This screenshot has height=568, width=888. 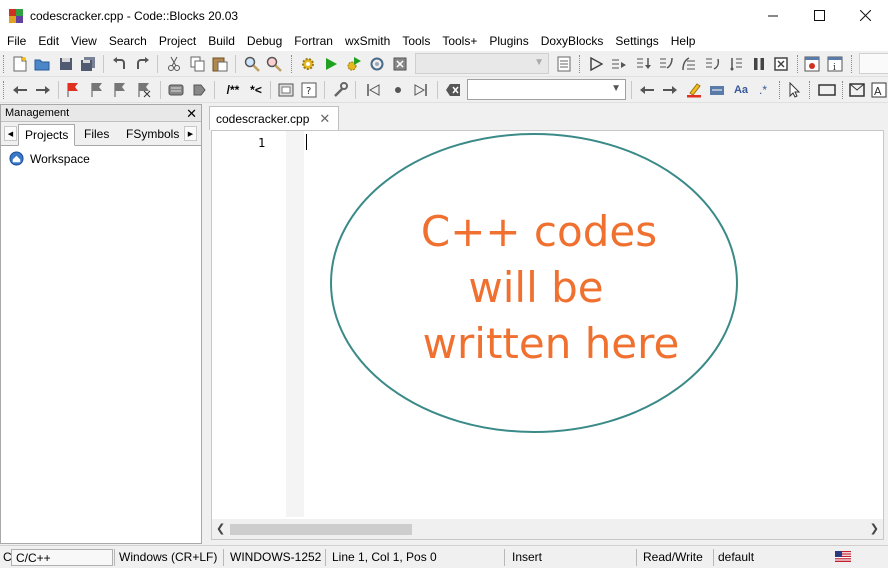 What do you see at coordinates (819, 15) in the screenshot?
I see `maximize-button` at bounding box center [819, 15].